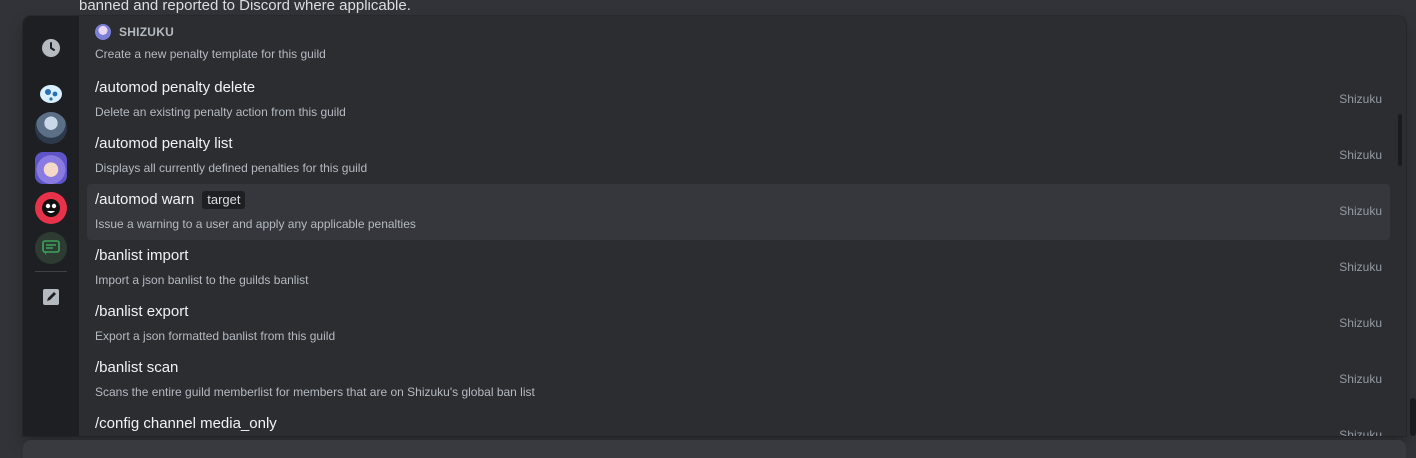 The height and width of the screenshot is (458, 1416). What do you see at coordinates (175, 87) in the screenshot?
I see `command-name: /automod penalty delete` at bounding box center [175, 87].